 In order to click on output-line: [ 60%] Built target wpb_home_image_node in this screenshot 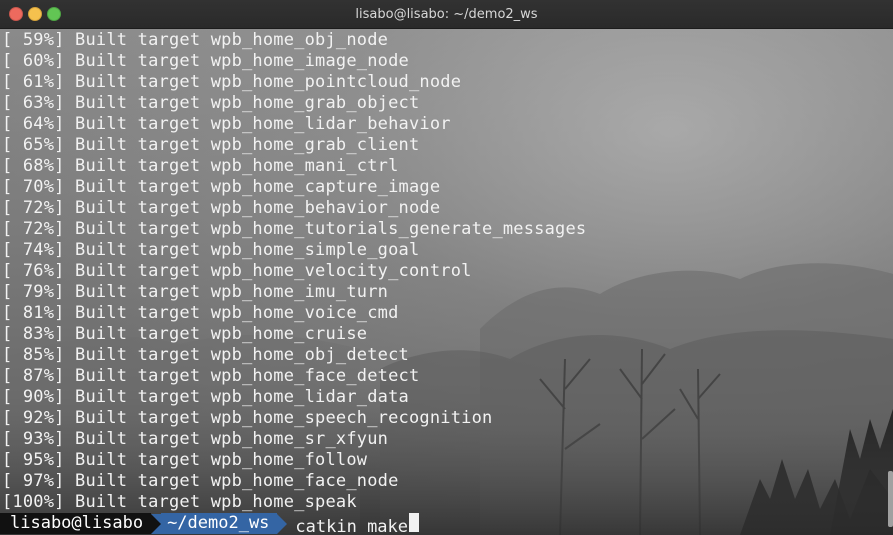, I will do `click(205, 61)`.